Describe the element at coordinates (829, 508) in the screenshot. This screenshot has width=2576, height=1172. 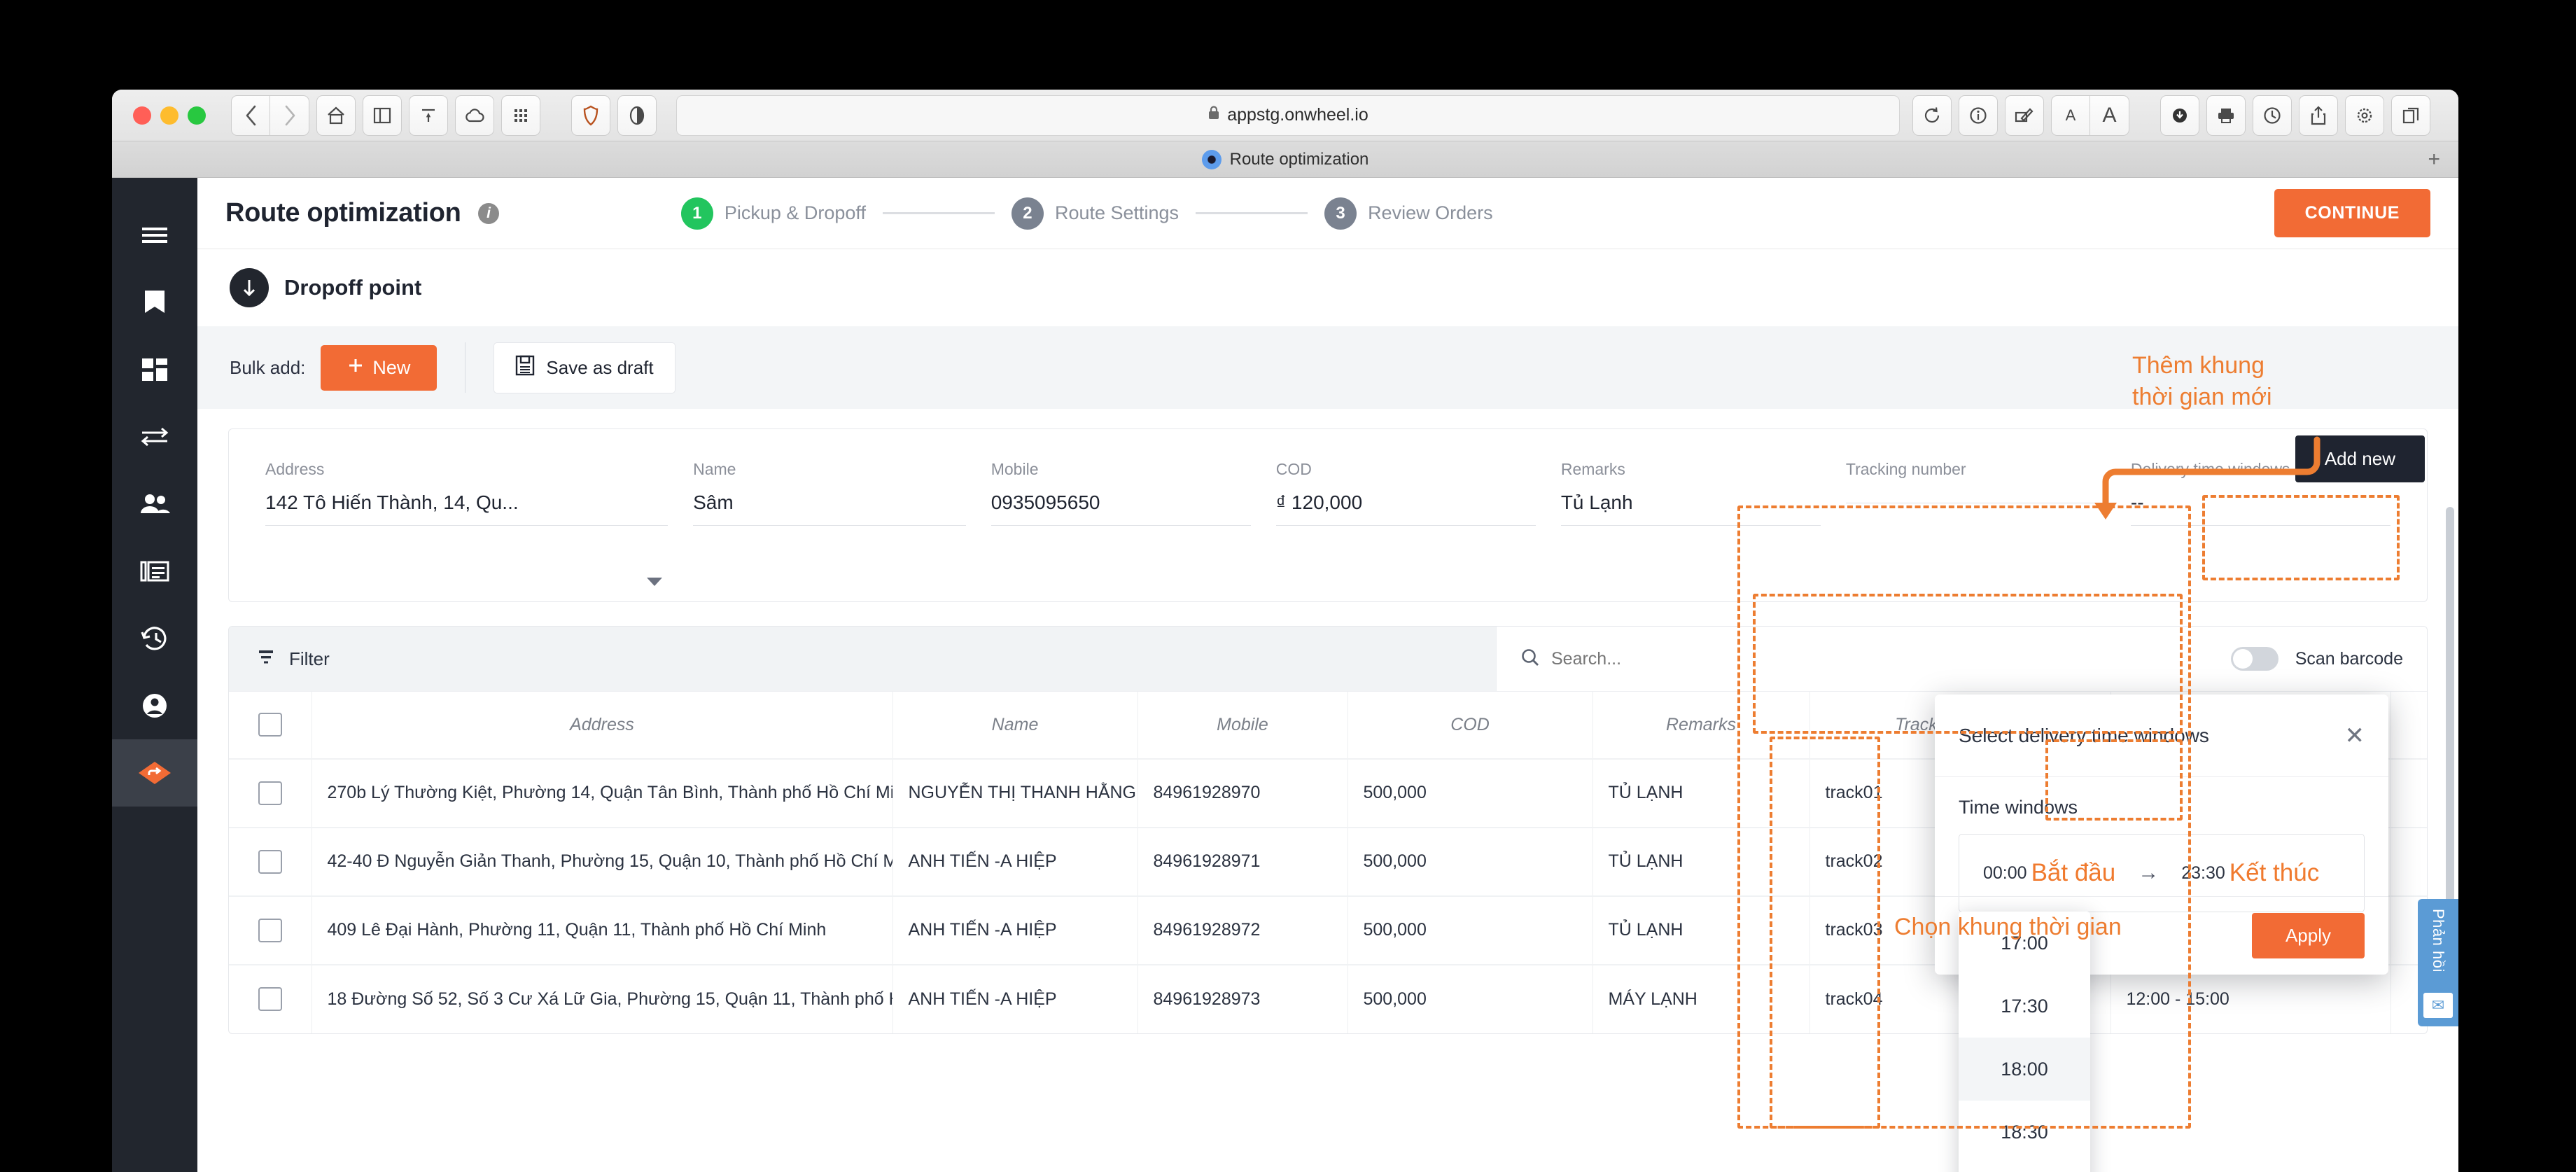
I see `field-value: Sâm` at that location.